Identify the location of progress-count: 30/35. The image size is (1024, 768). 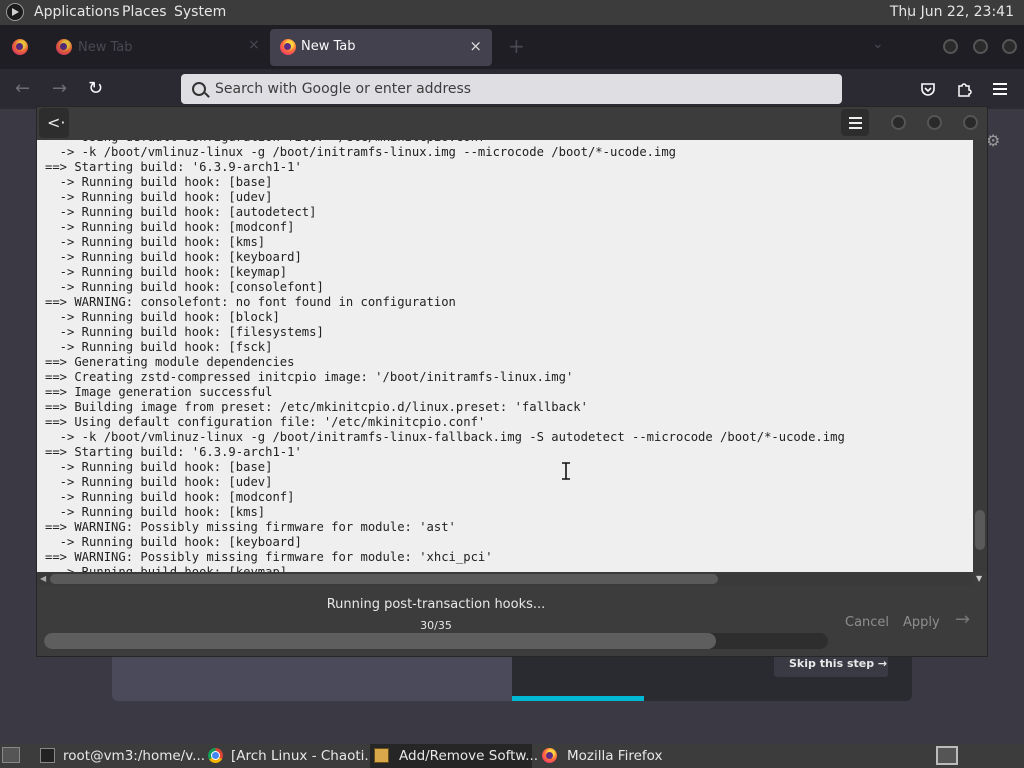
(436, 625).